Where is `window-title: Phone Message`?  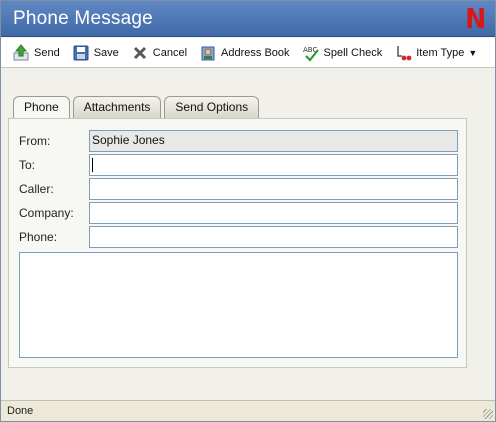
window-title: Phone Message is located at coordinates (83, 18).